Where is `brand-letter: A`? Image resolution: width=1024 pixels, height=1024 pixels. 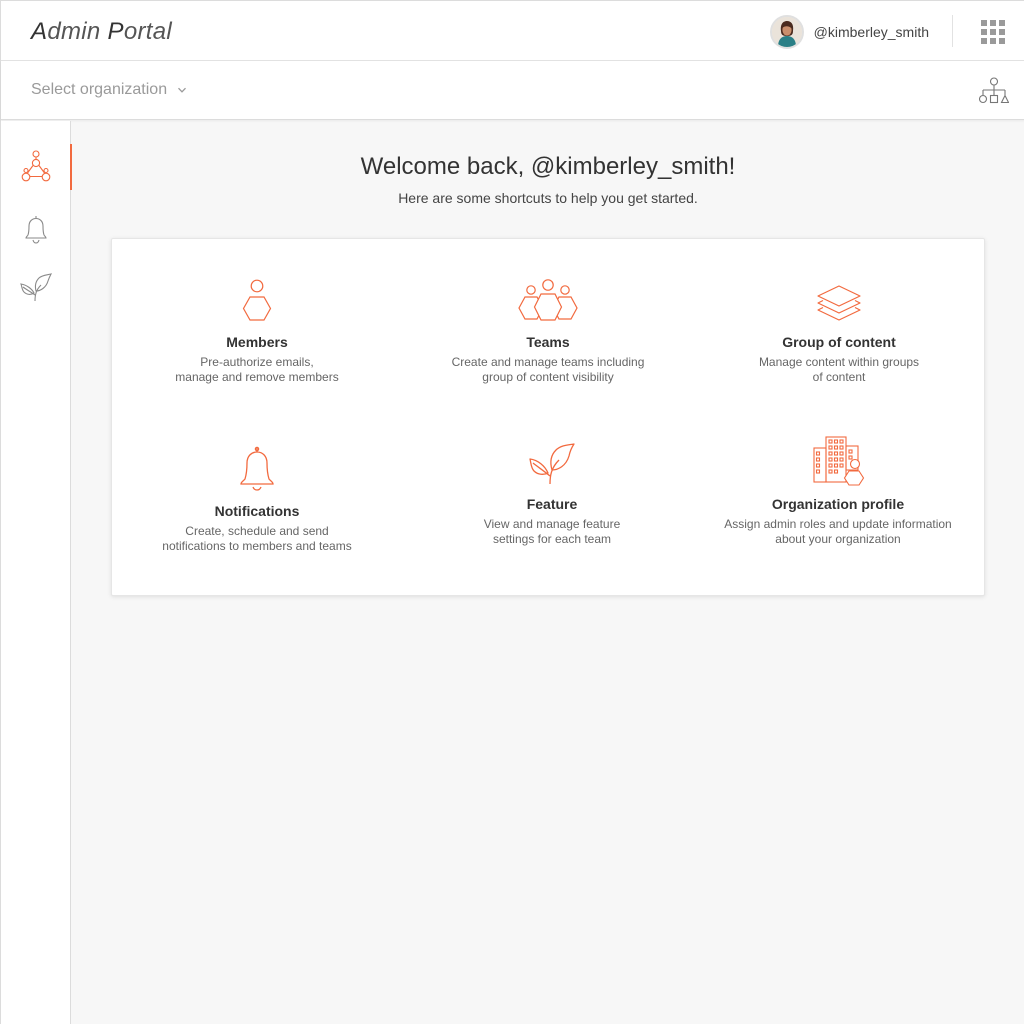
brand-letter: A is located at coordinates (39, 31).